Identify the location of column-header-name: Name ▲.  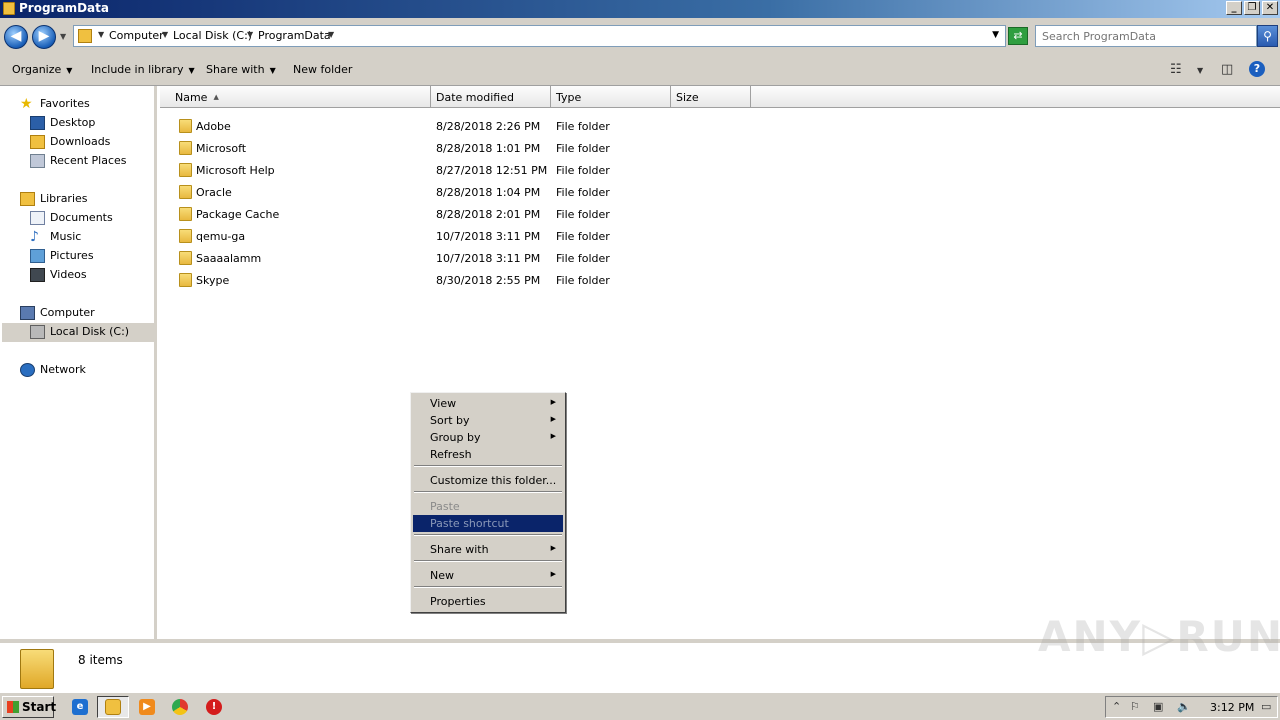
(295, 97).